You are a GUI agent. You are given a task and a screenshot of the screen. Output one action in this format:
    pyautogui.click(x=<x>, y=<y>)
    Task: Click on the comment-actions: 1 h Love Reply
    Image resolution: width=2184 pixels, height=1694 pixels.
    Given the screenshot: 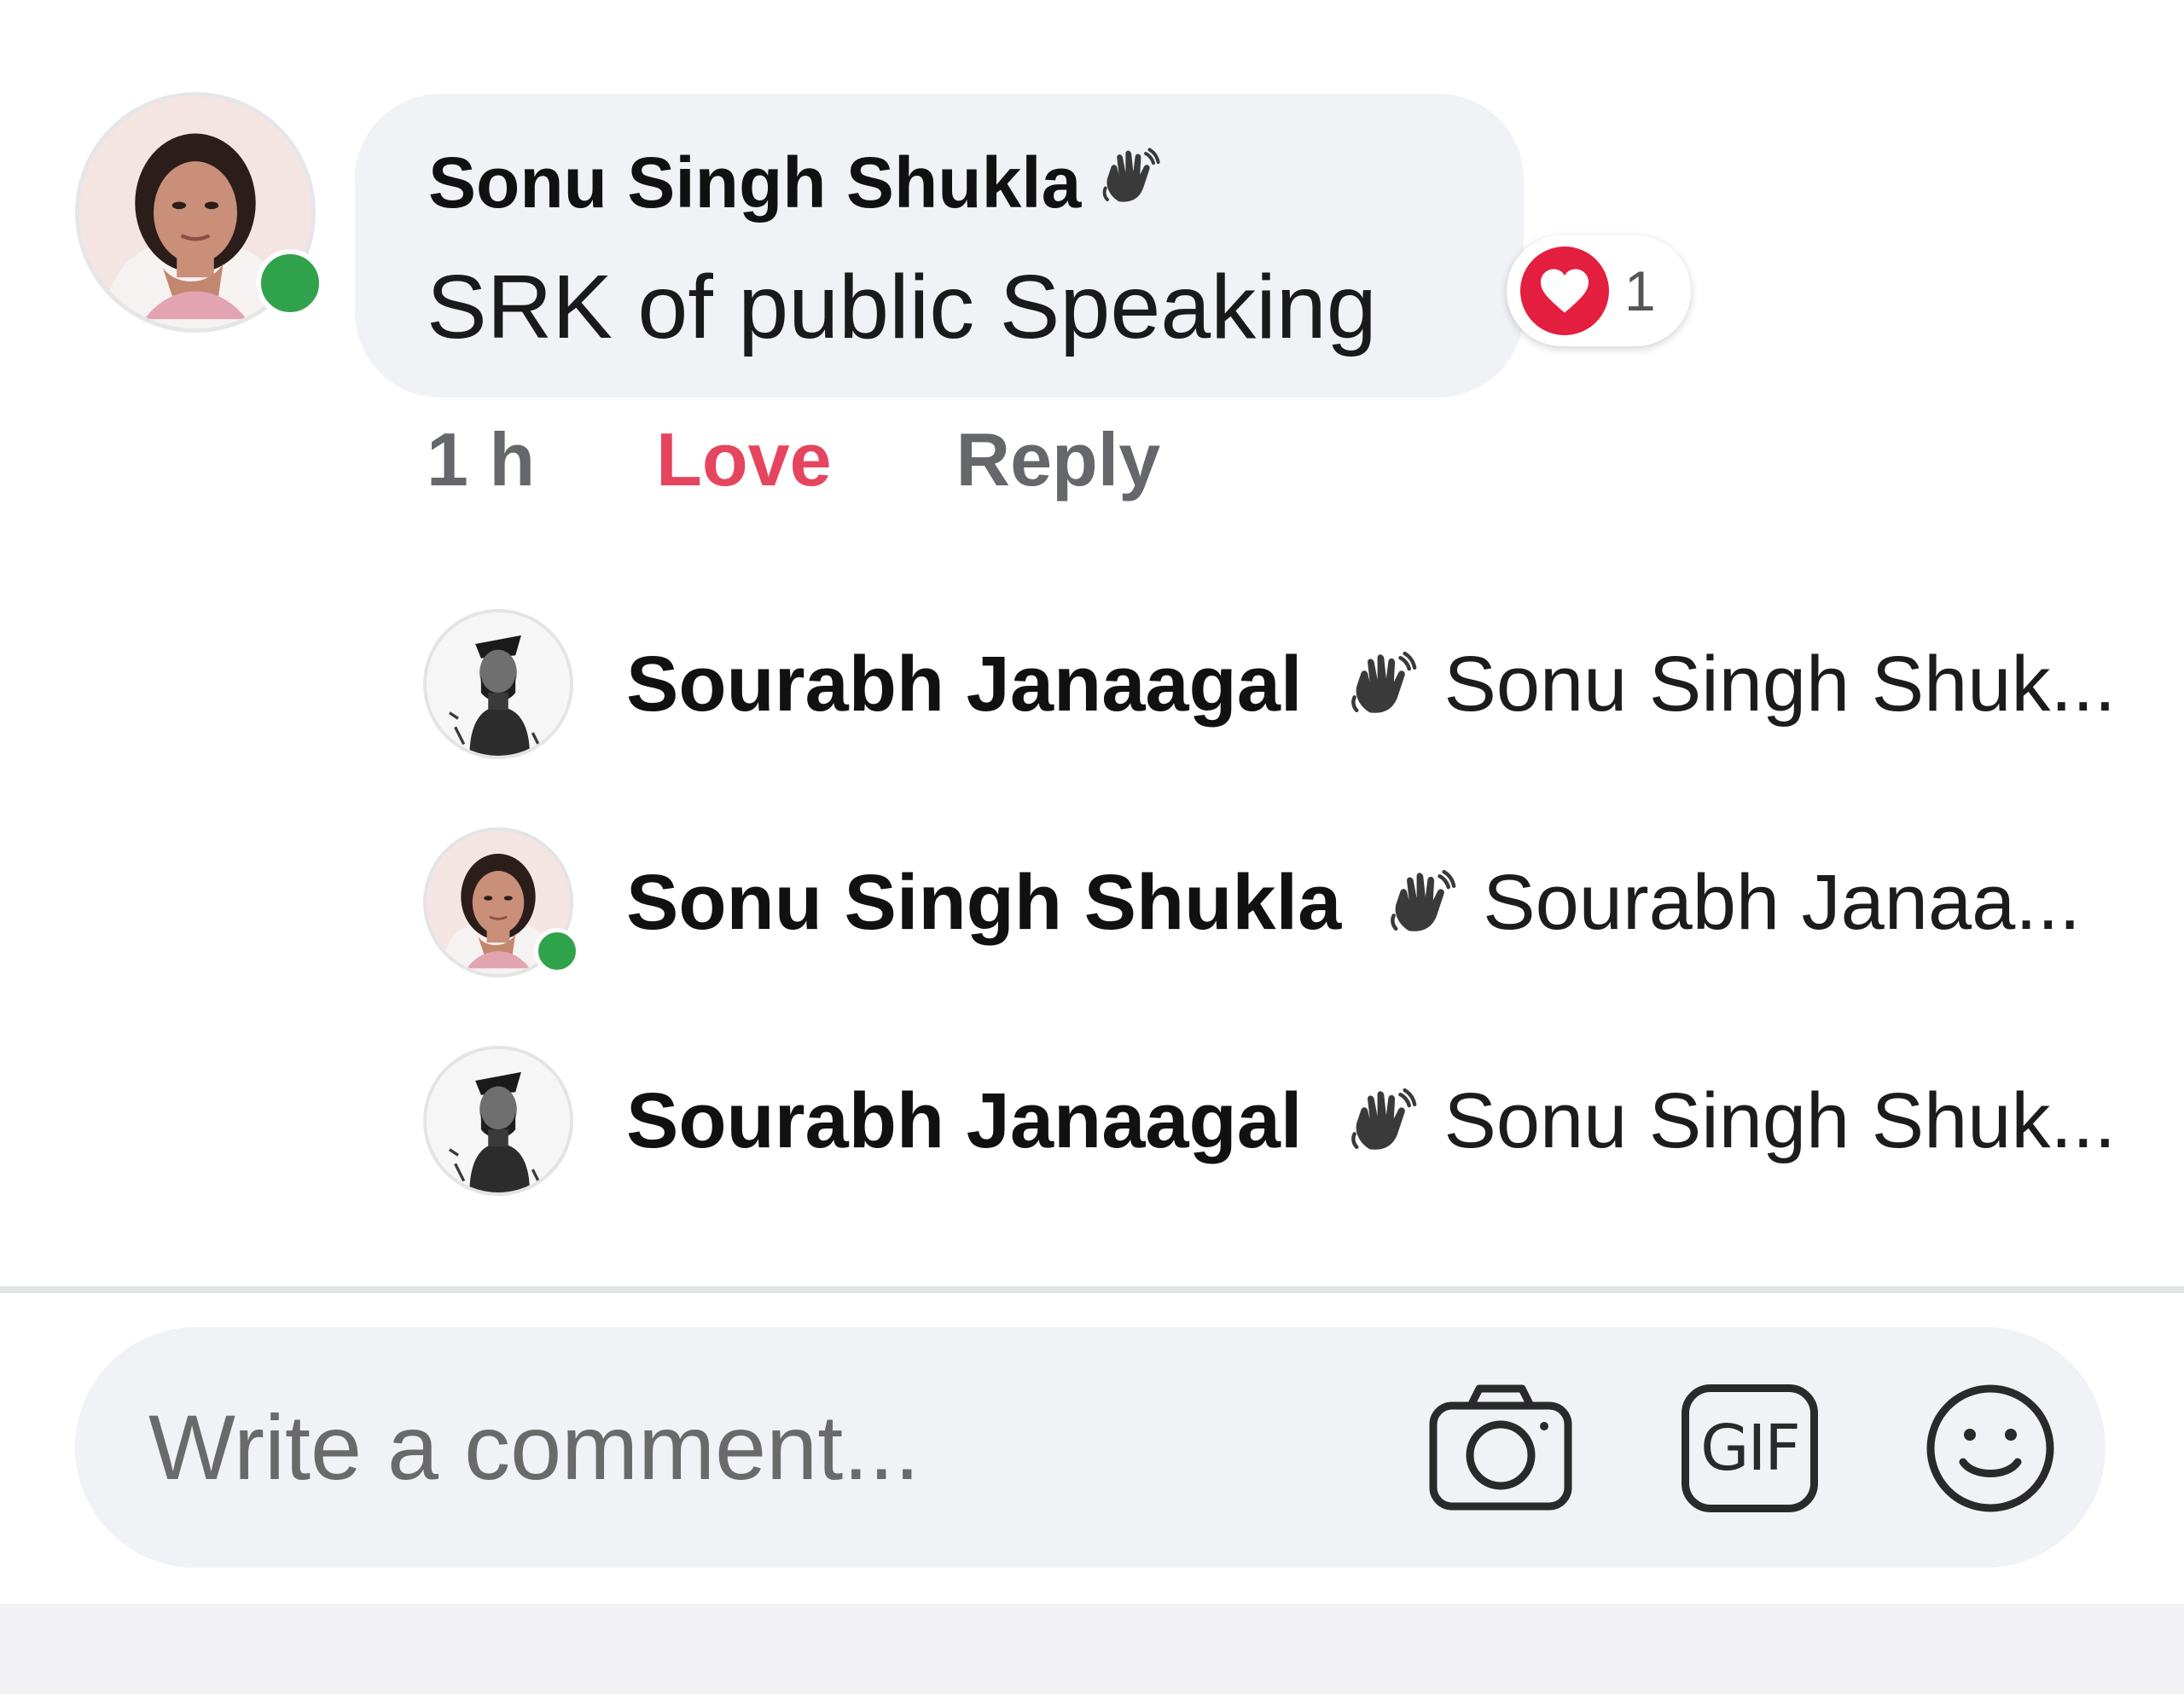 What is the action you would take?
    pyautogui.click(x=793, y=459)
    